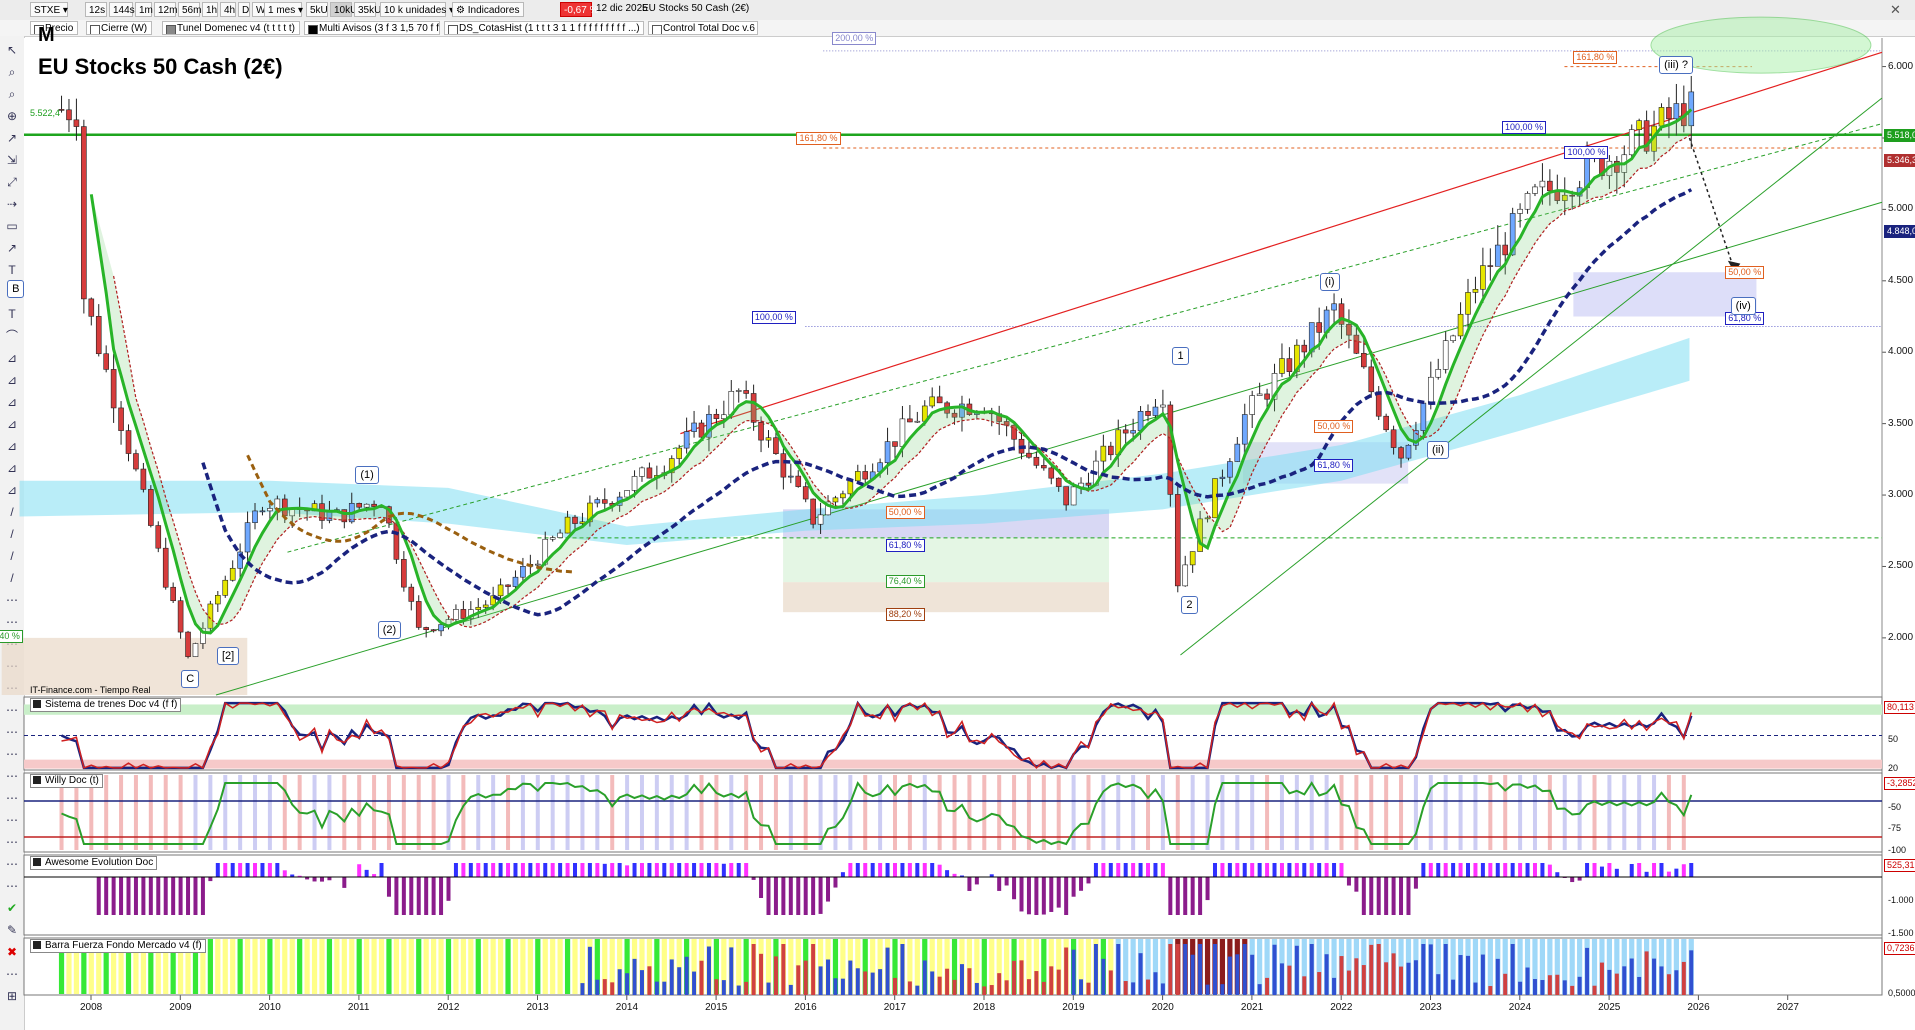 This screenshot has width=1915, height=1030. I want to click on wave-label: (ii), so click(1438, 450).